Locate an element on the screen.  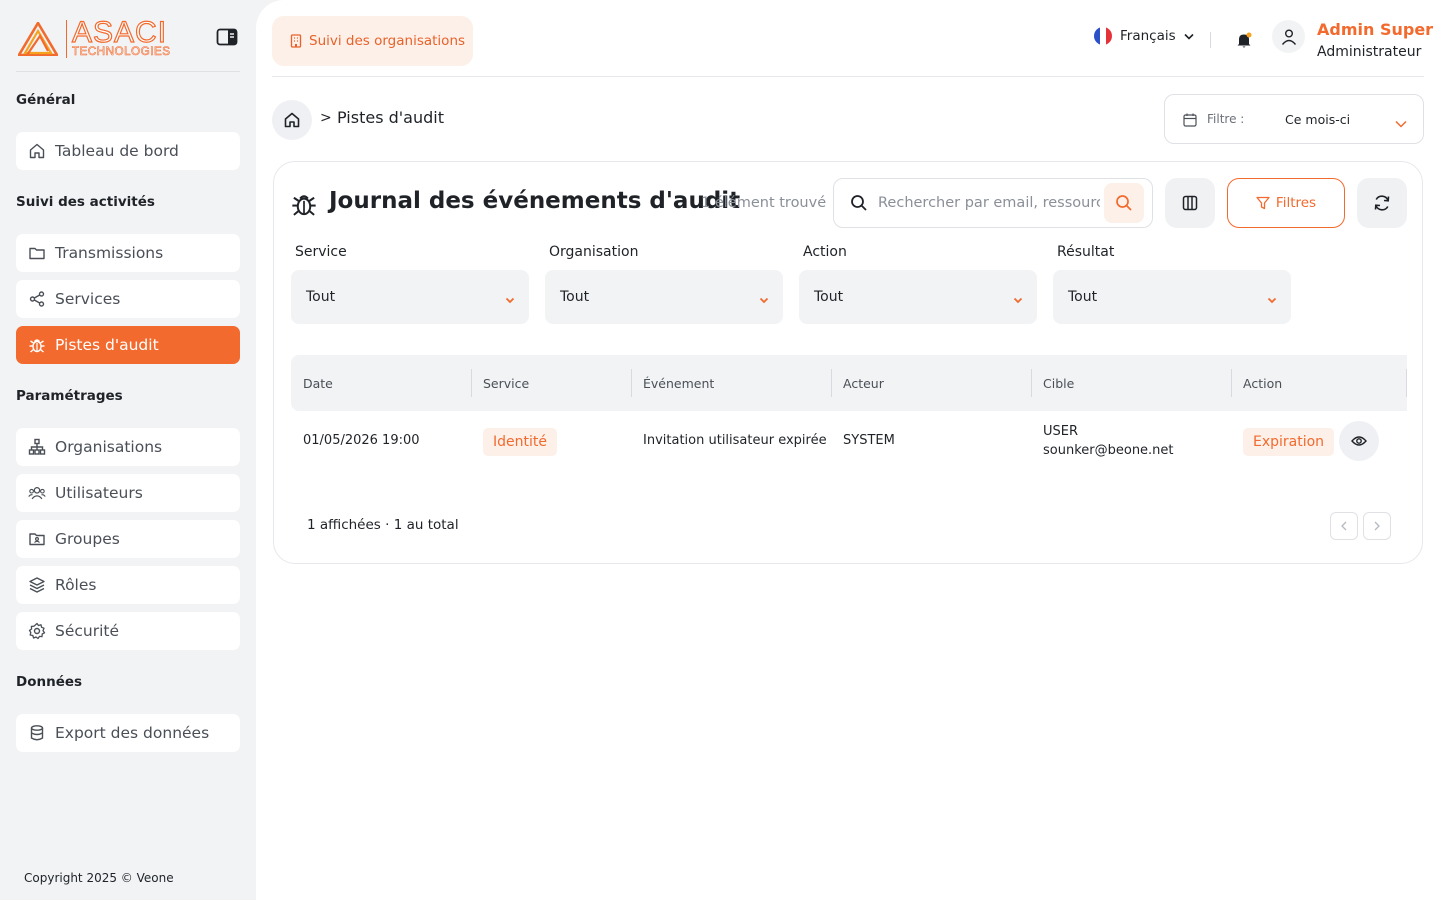
gear-icon is located at coordinates (37, 631).